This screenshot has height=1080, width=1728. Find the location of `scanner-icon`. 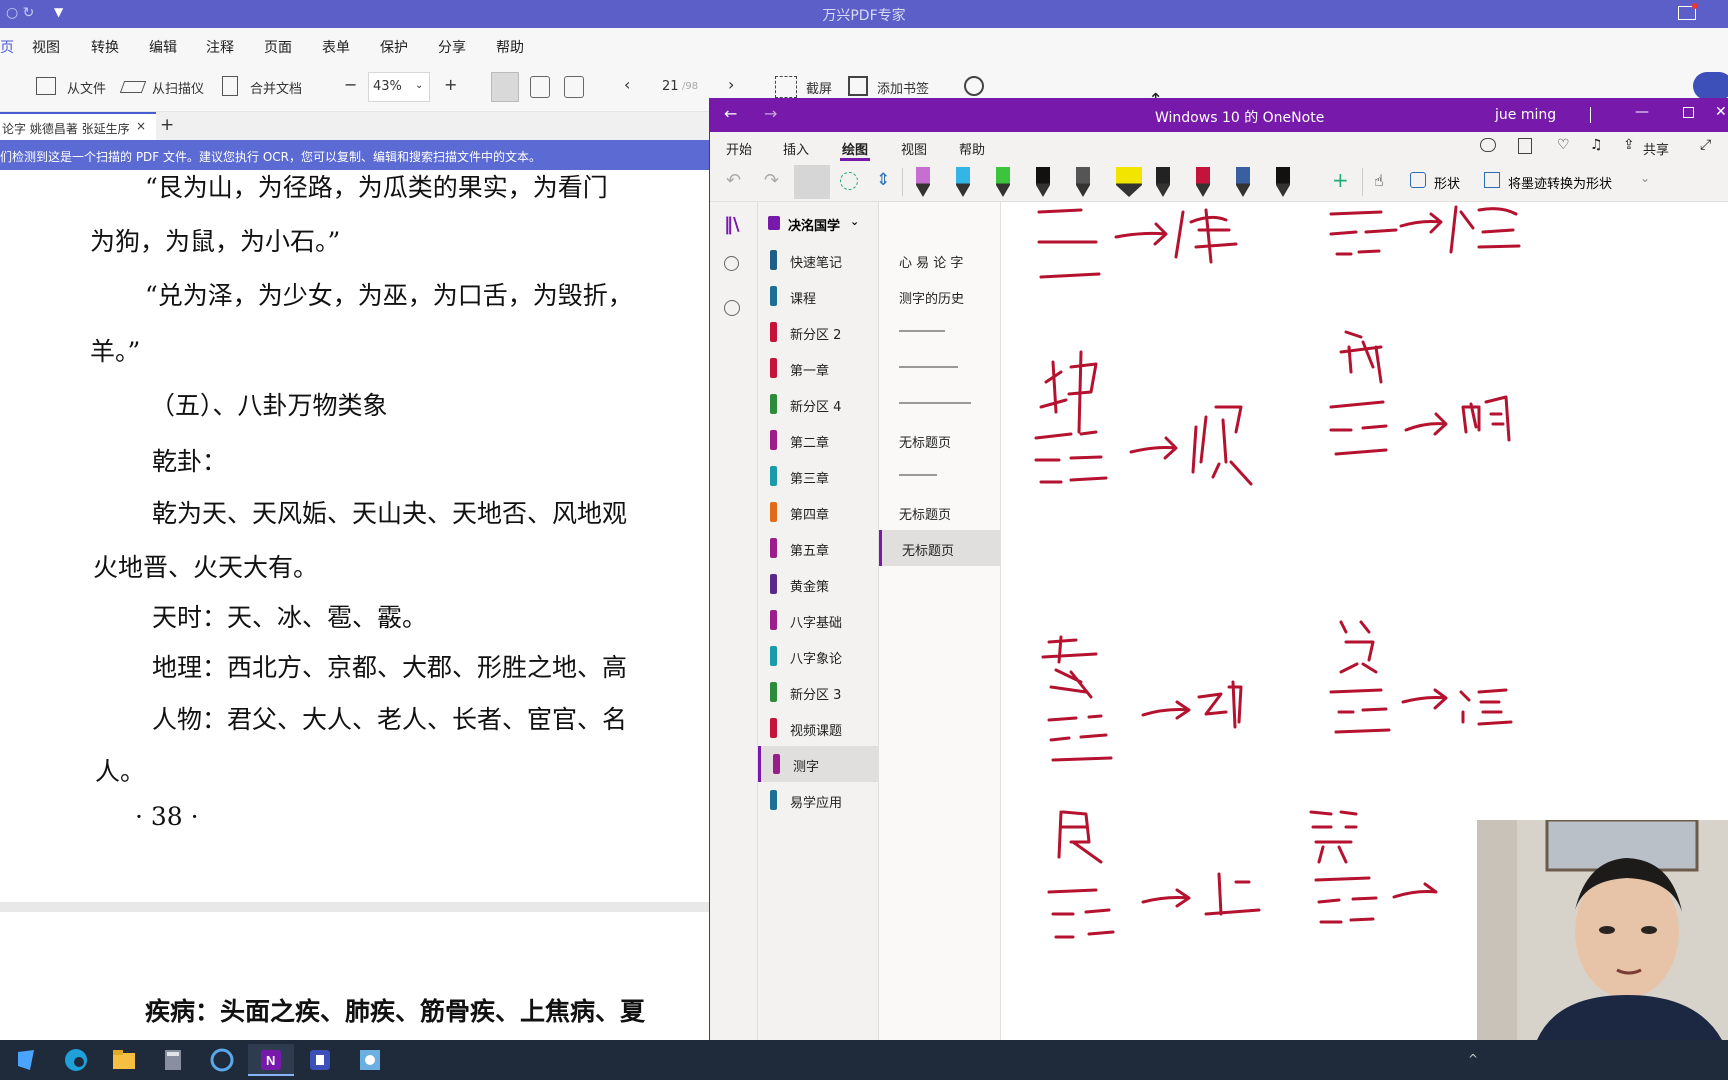

scanner-icon is located at coordinates (133, 87).